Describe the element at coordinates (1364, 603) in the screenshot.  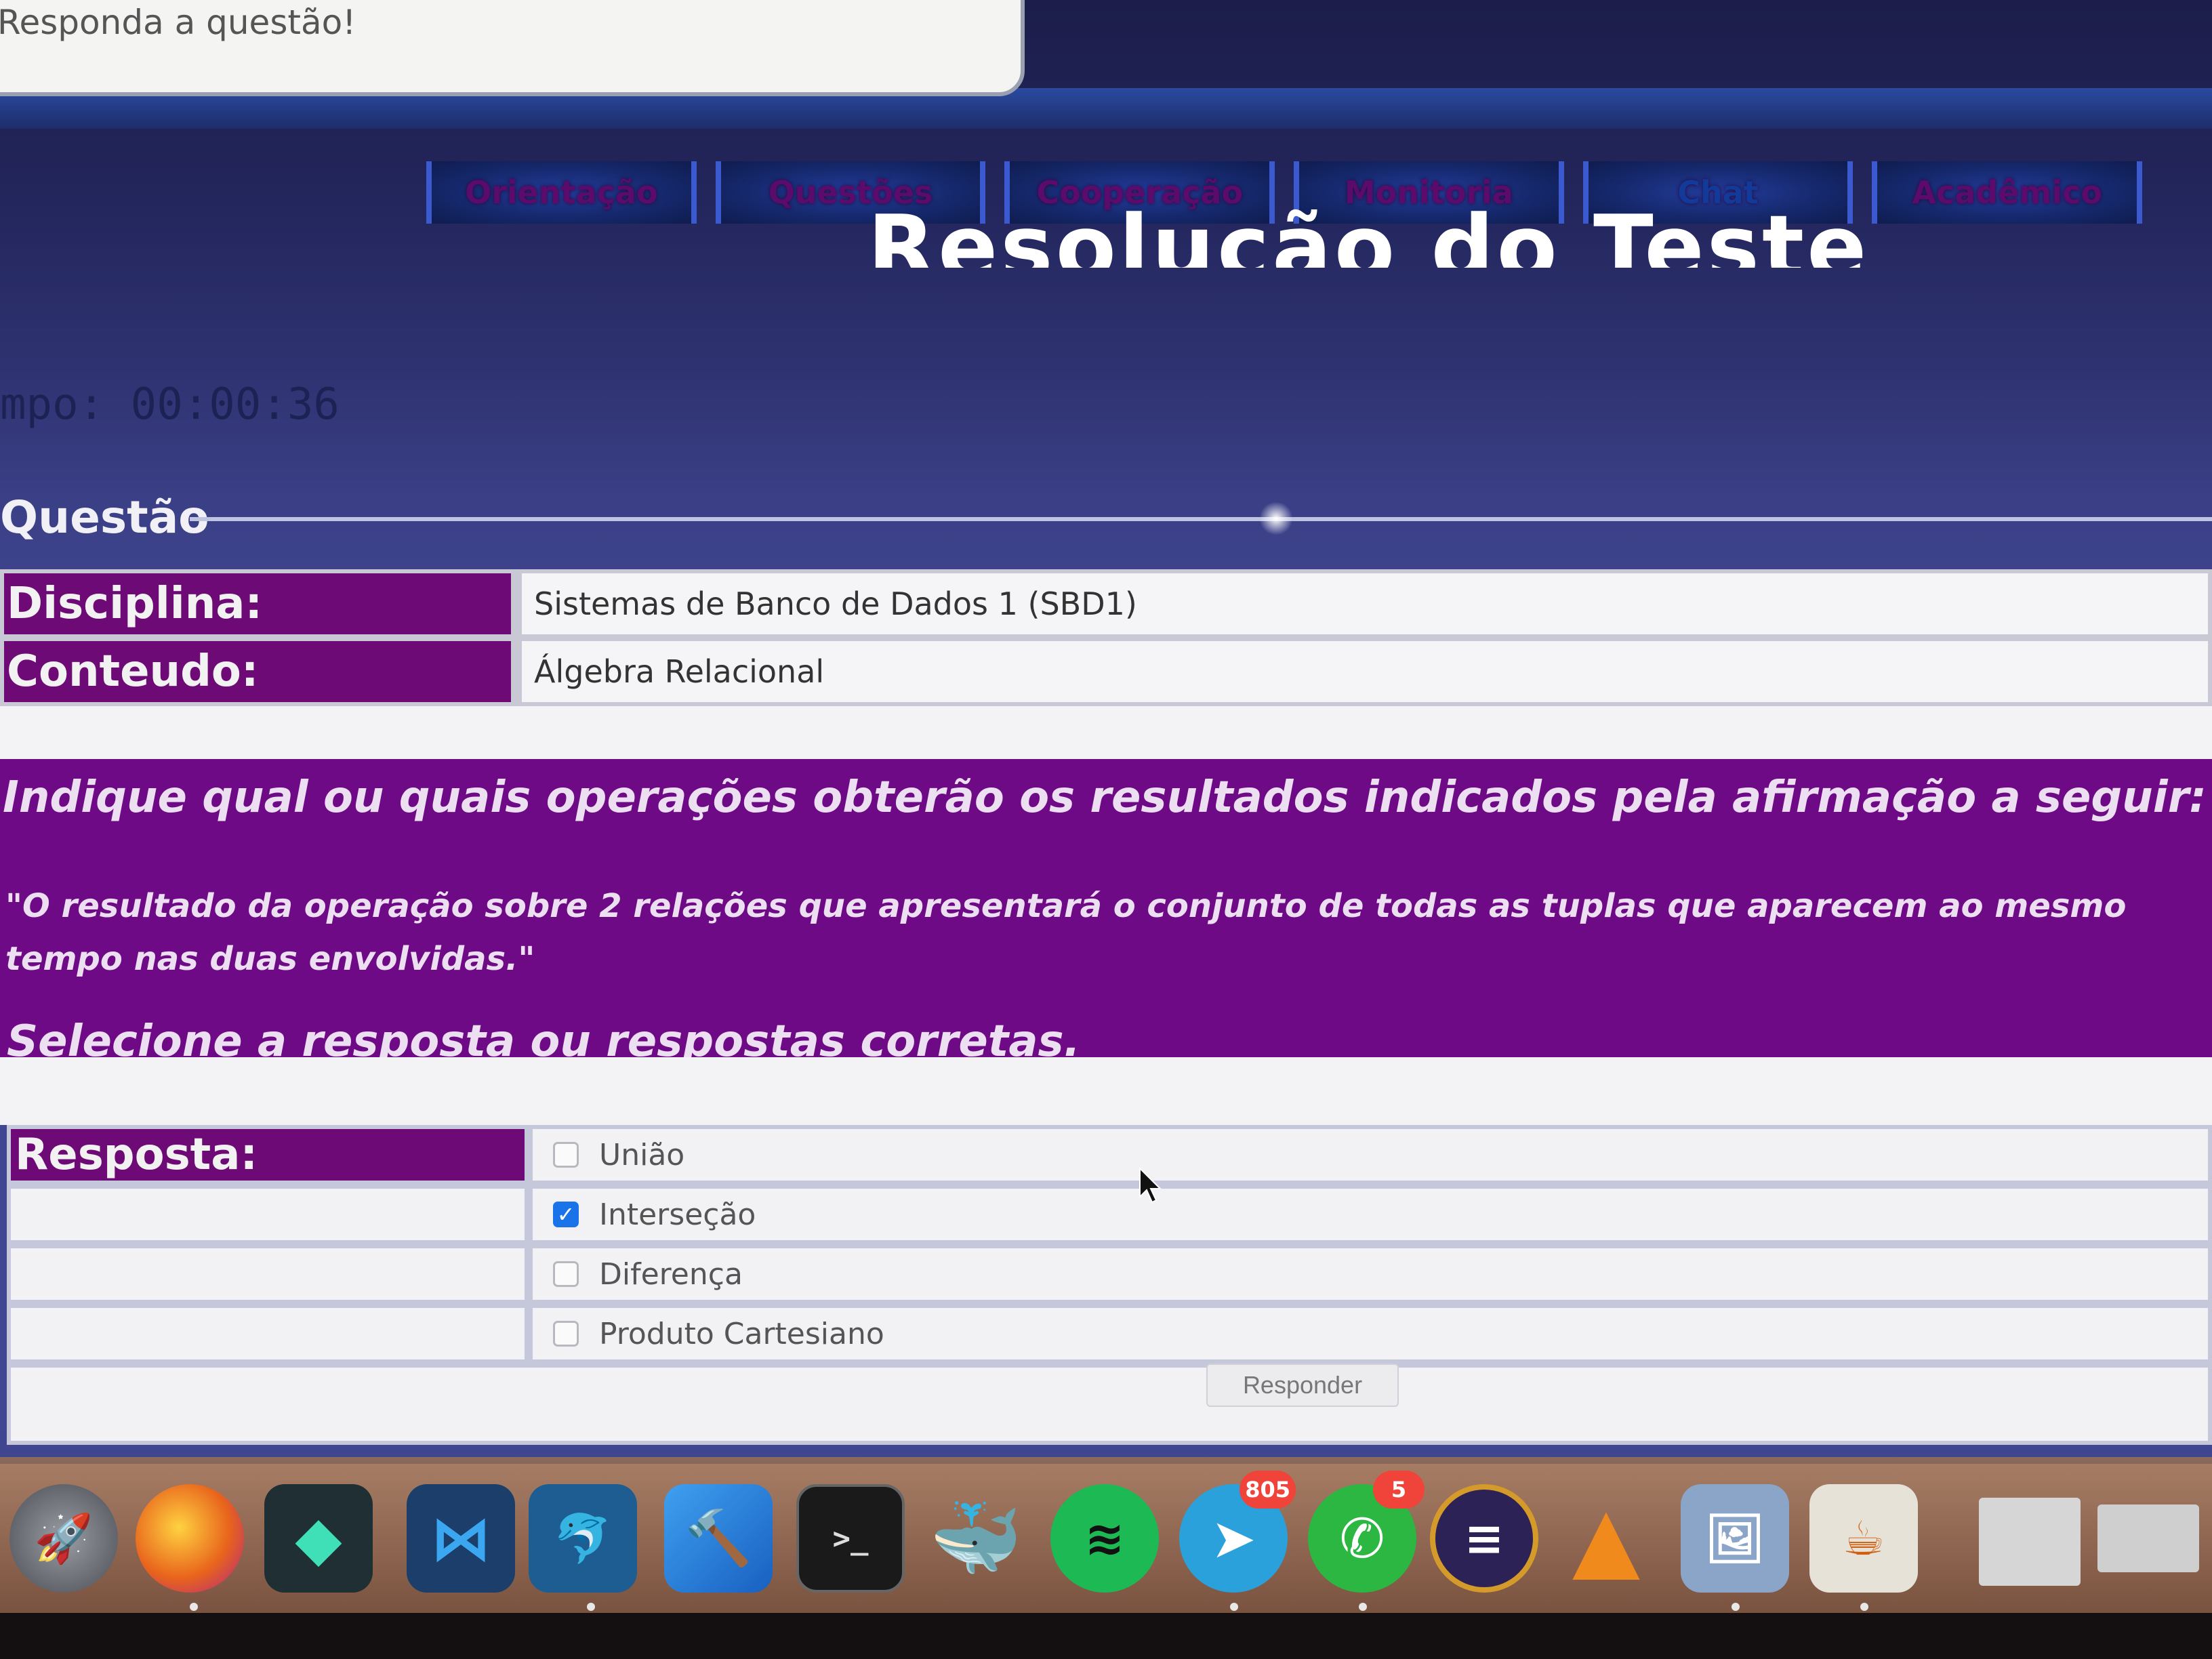
I see `discipline-value: Sistemas de Banco de Dados 1 (SBD1)` at that location.